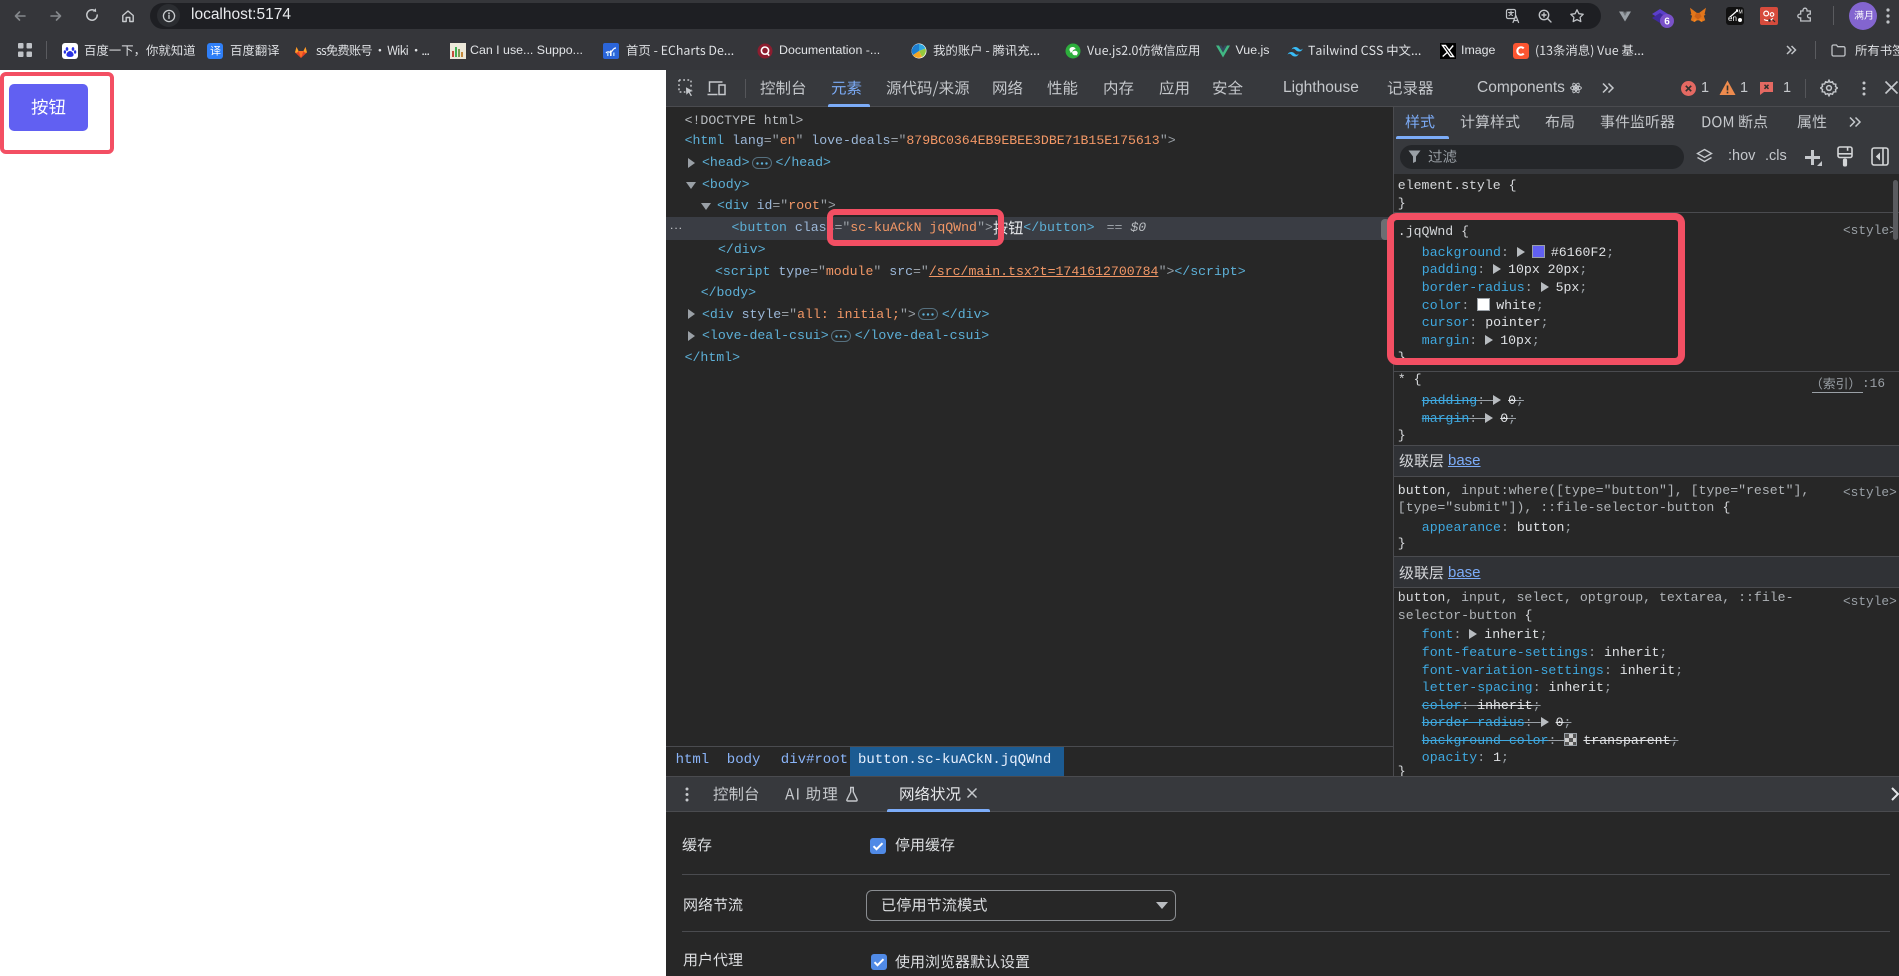 The width and height of the screenshot is (1899, 976). I want to click on svg-text: M, so click(1741, 13).